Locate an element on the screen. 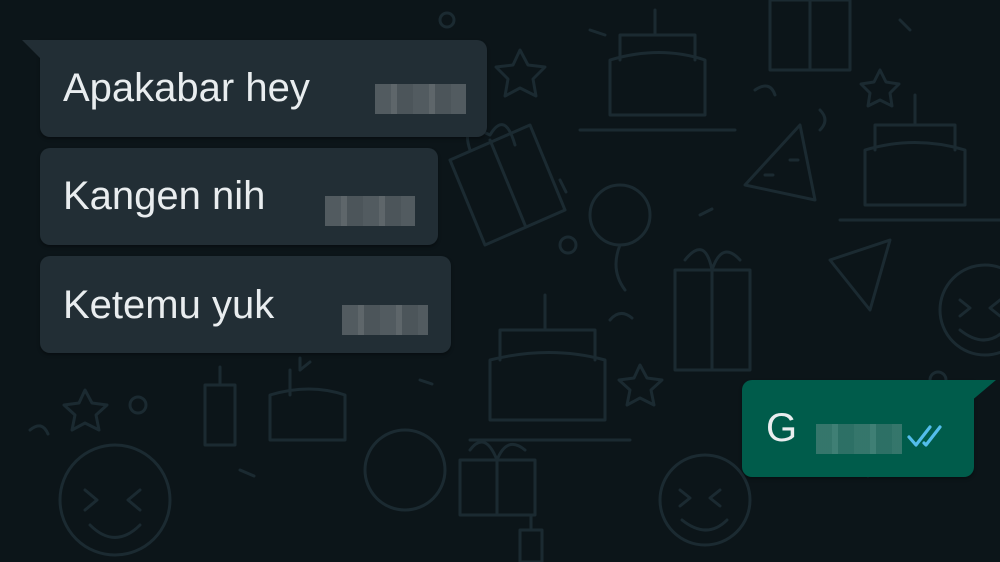 This screenshot has height=562, width=1000. outgoing-message-bubble: G is located at coordinates (869, 428).